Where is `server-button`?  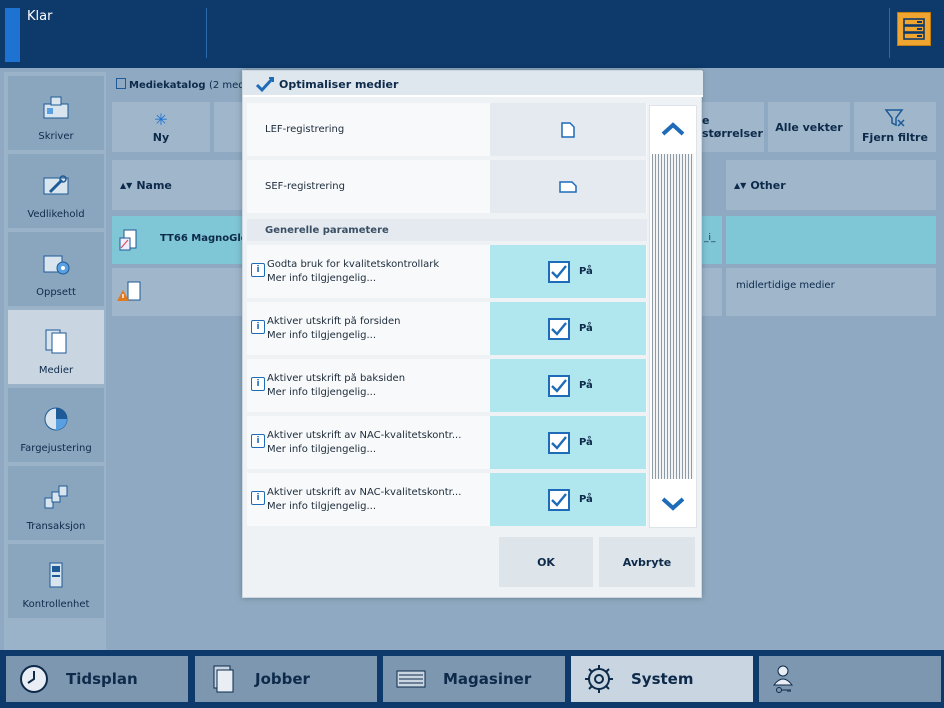
server-button is located at coordinates (914, 29).